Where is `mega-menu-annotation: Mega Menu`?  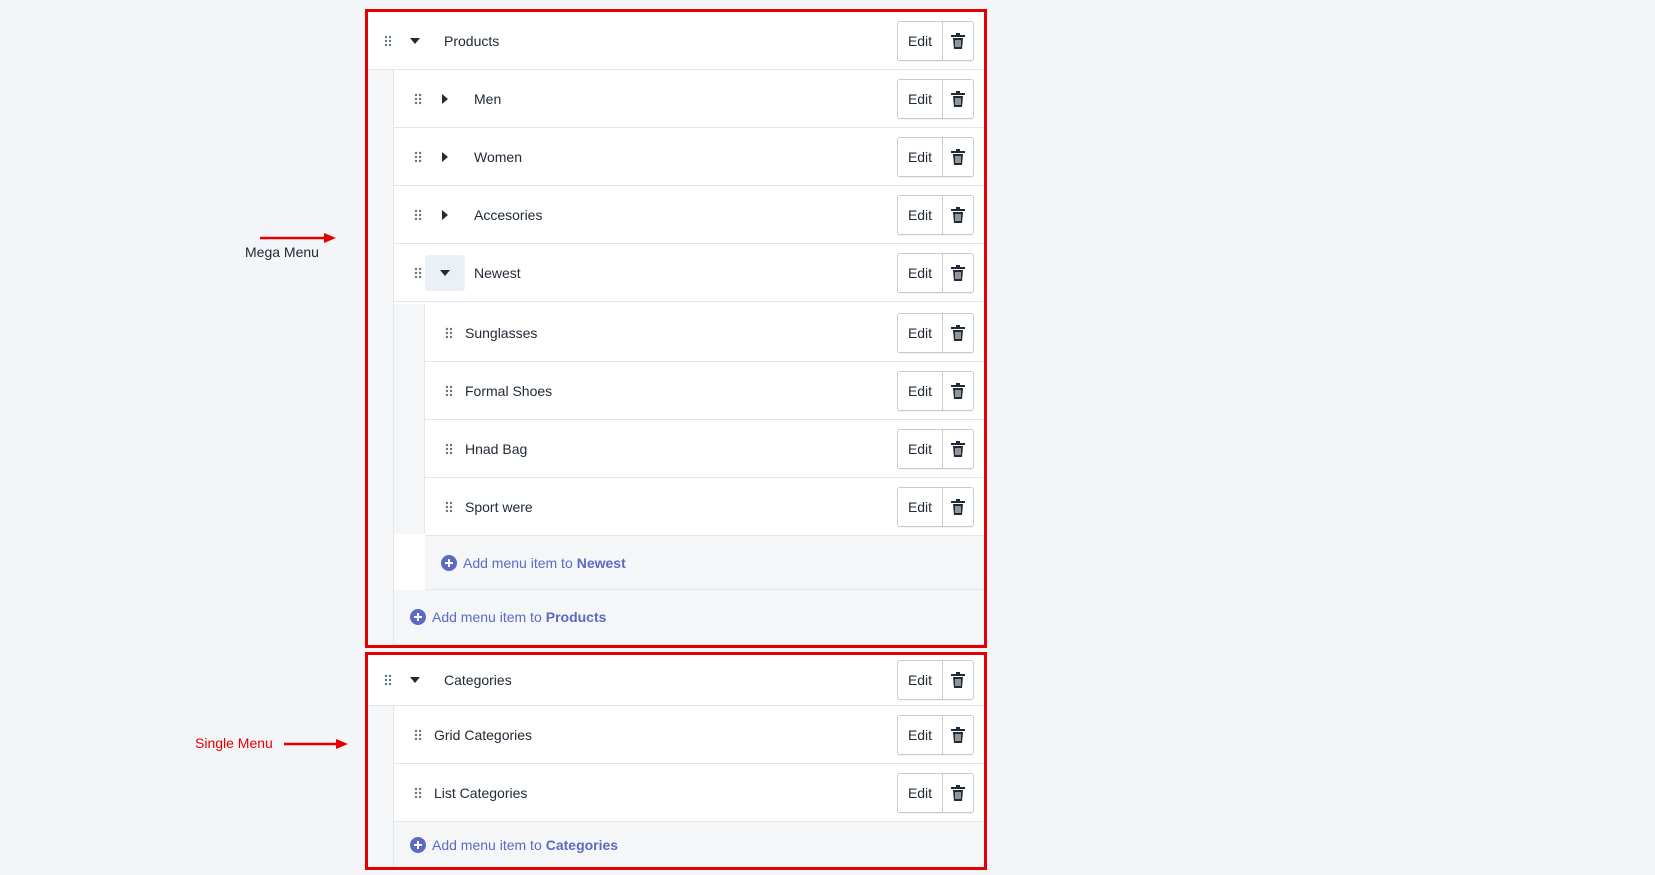 mega-menu-annotation: Mega Menu is located at coordinates (282, 252).